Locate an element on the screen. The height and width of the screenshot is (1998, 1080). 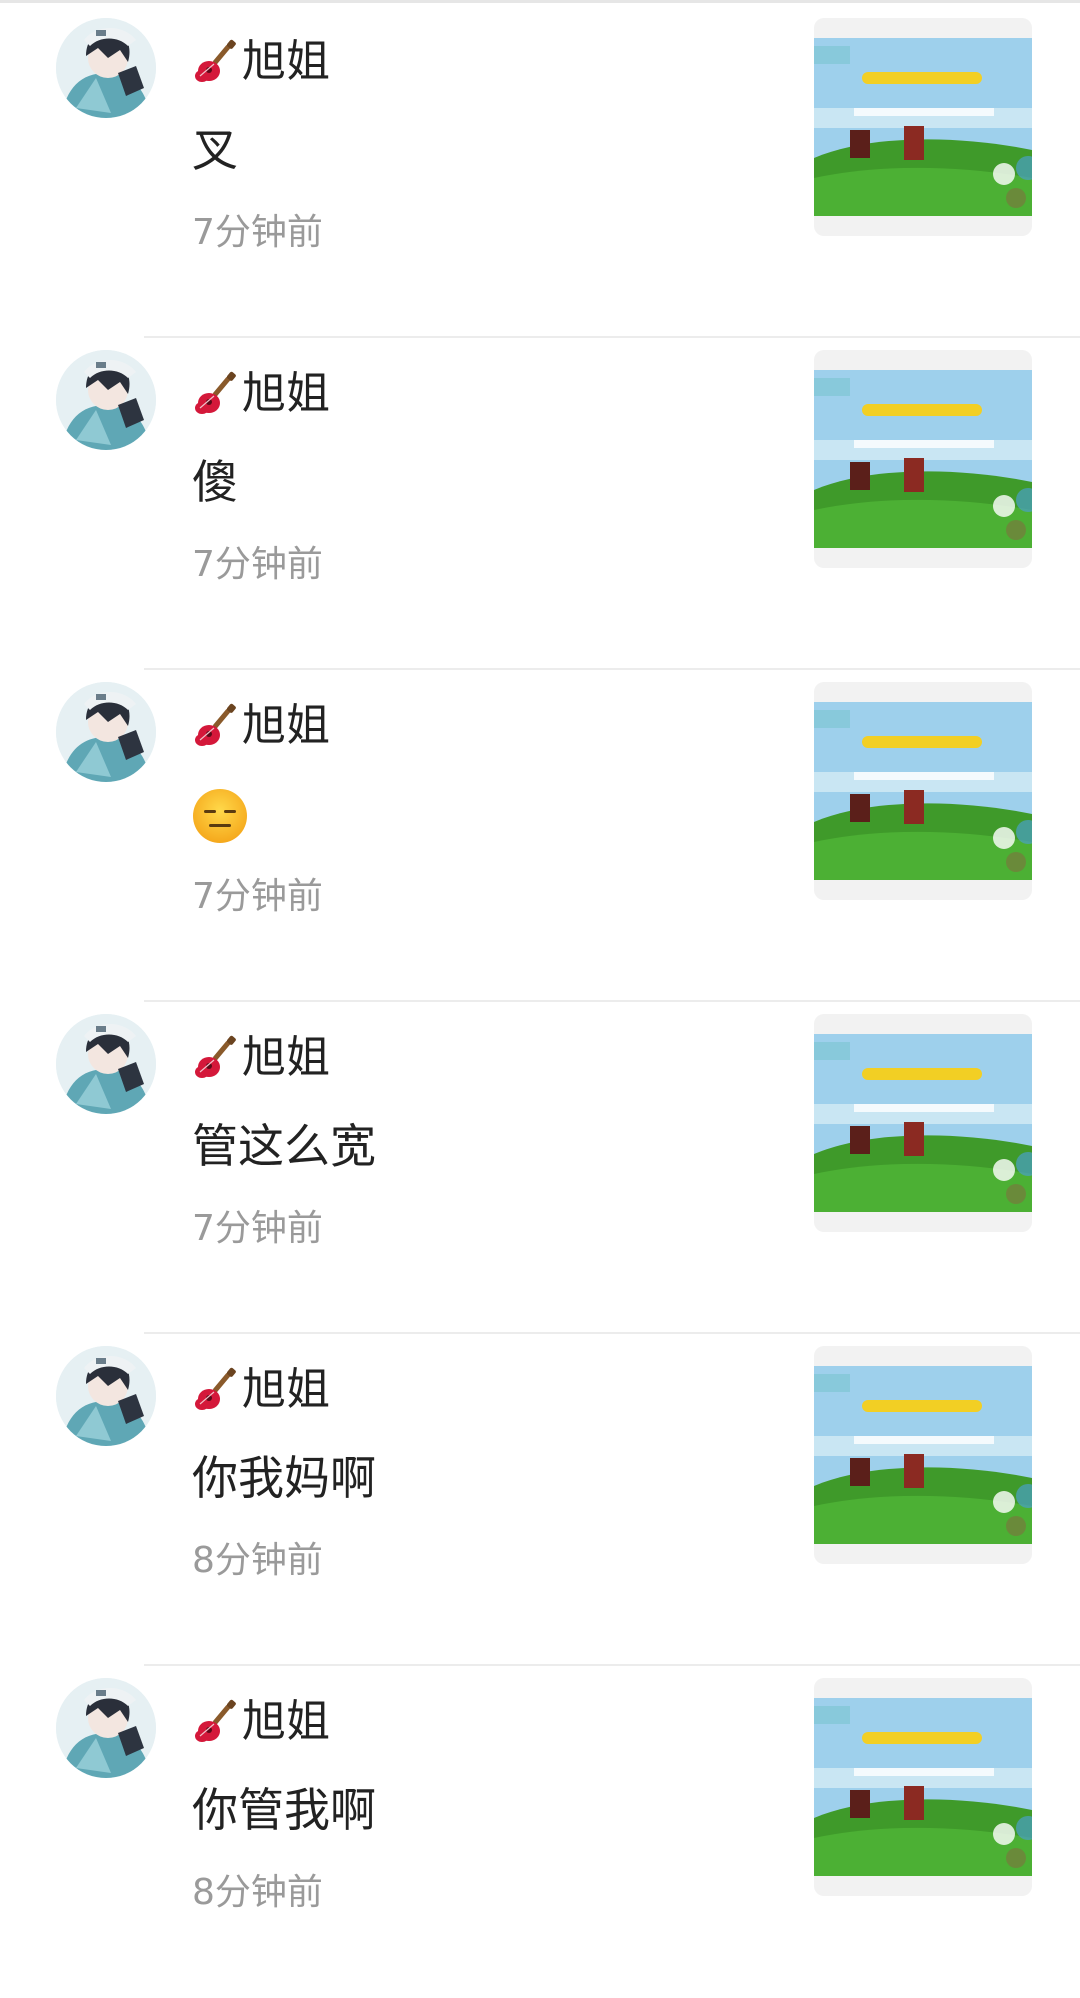
expressionless-face-icon is located at coordinates (220, 816).